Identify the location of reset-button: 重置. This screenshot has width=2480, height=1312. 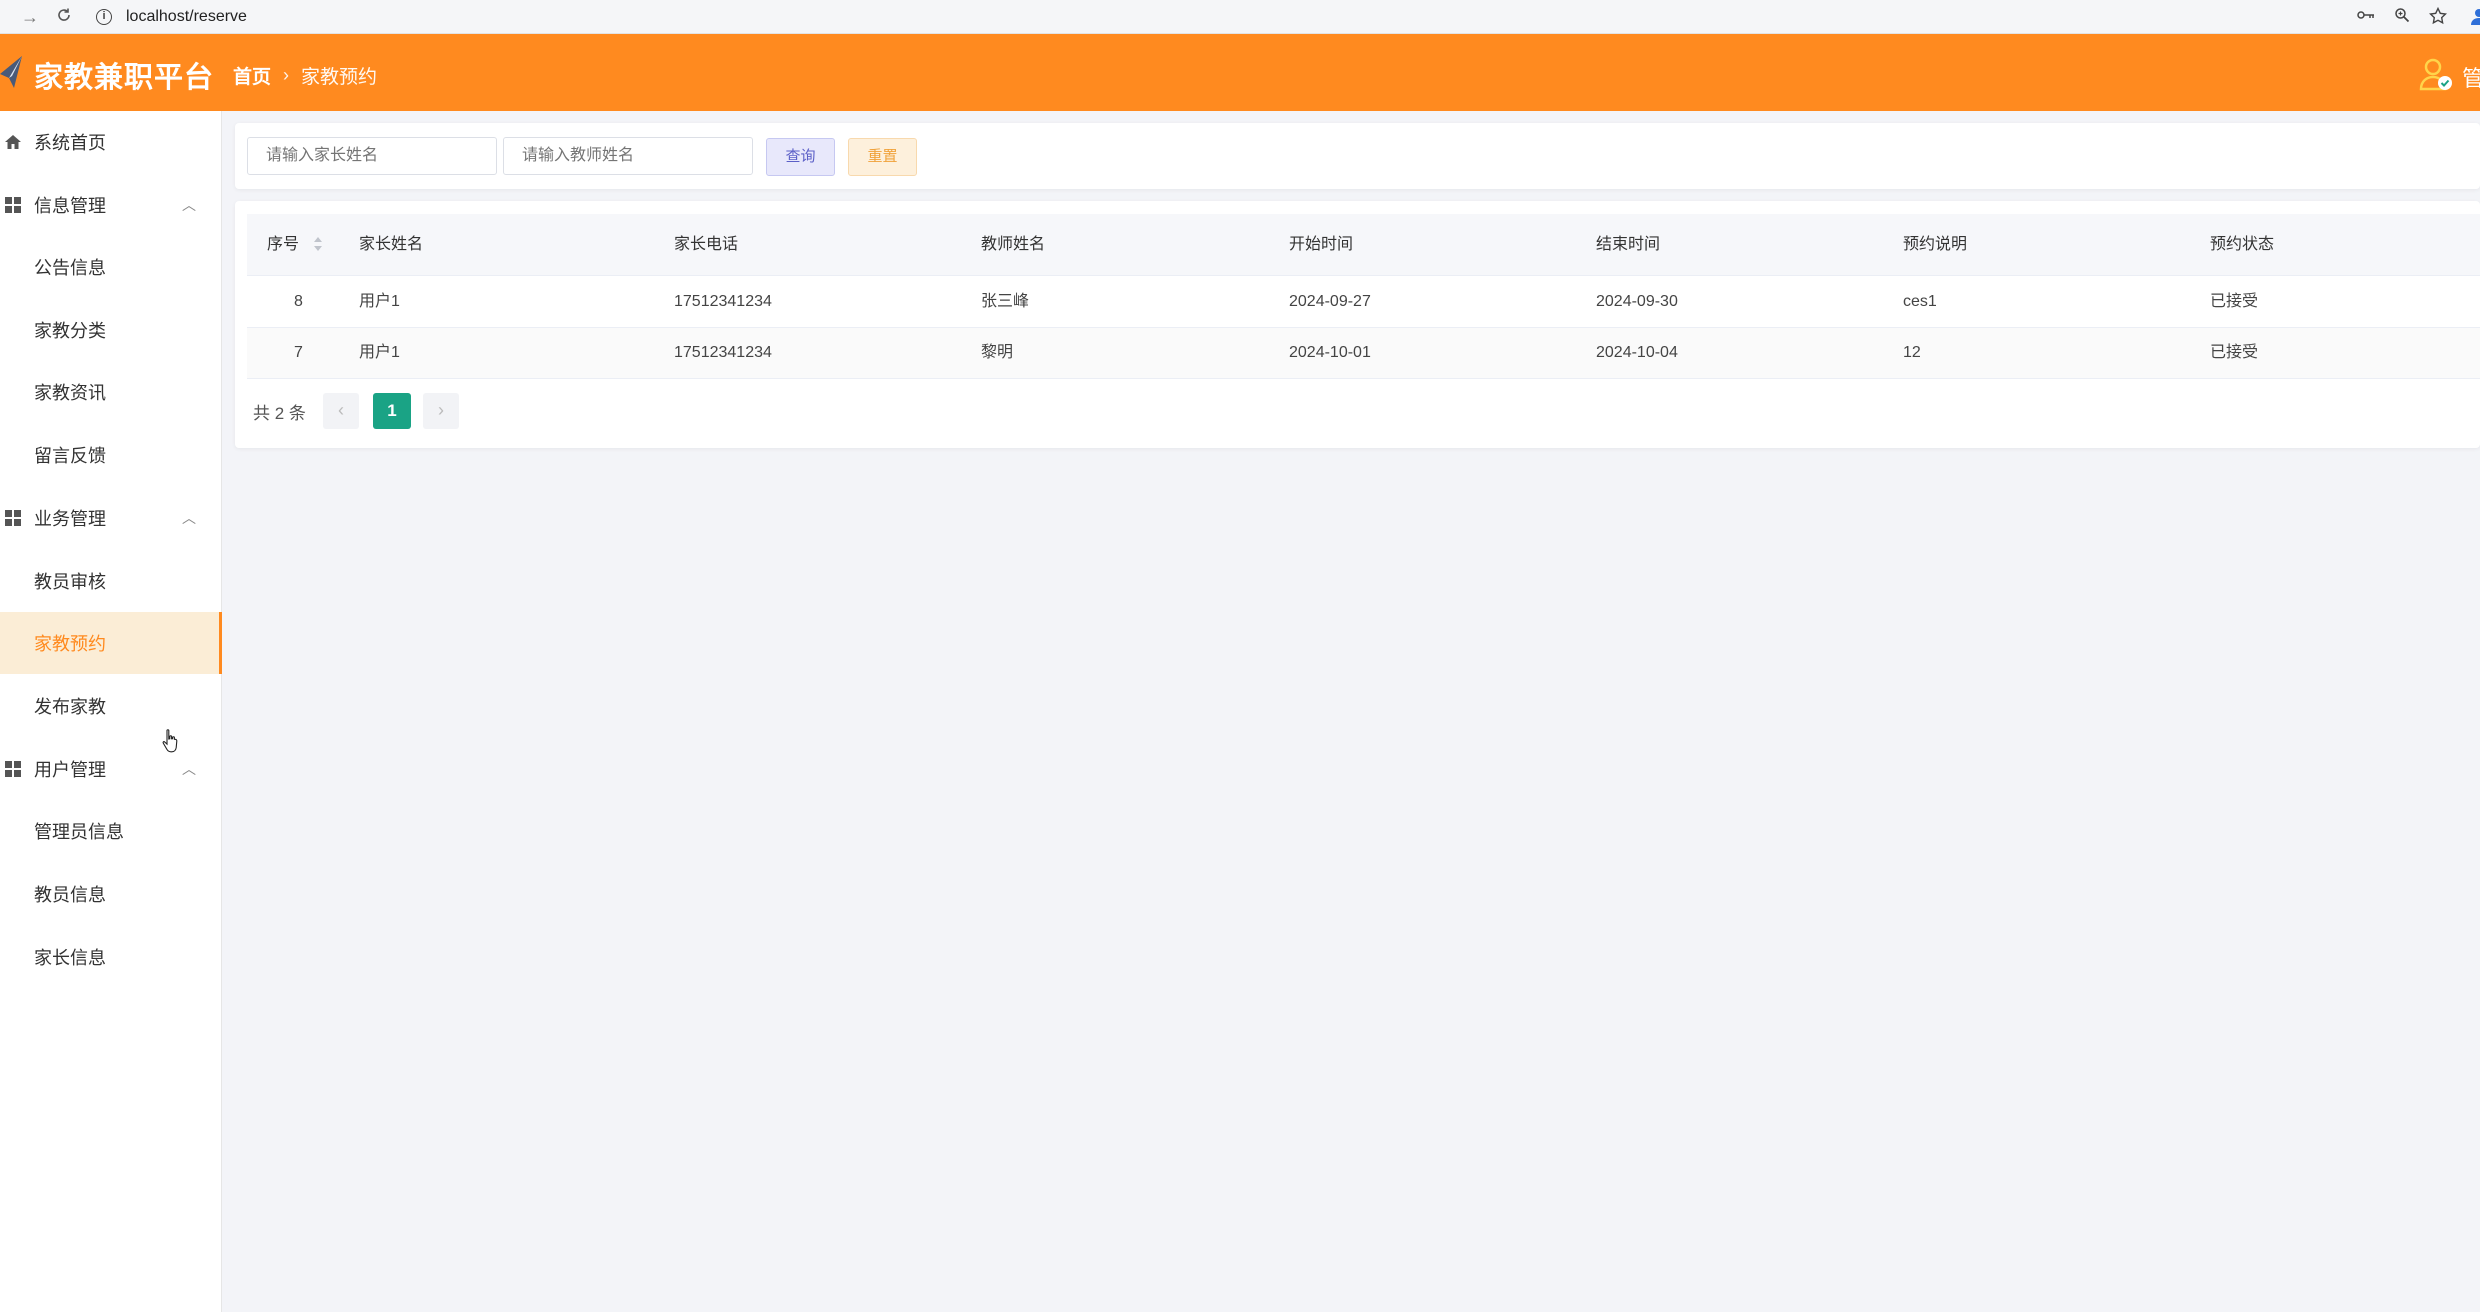
(882, 157).